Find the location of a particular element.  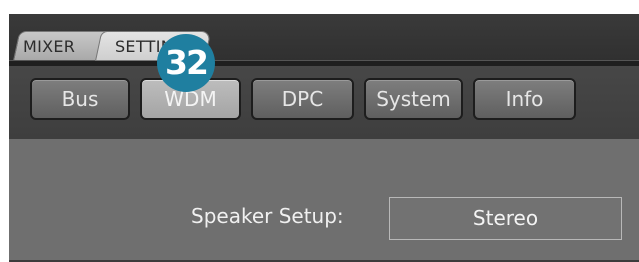

speaker-setup-label: Speaker Setup: is located at coordinates (267, 216).